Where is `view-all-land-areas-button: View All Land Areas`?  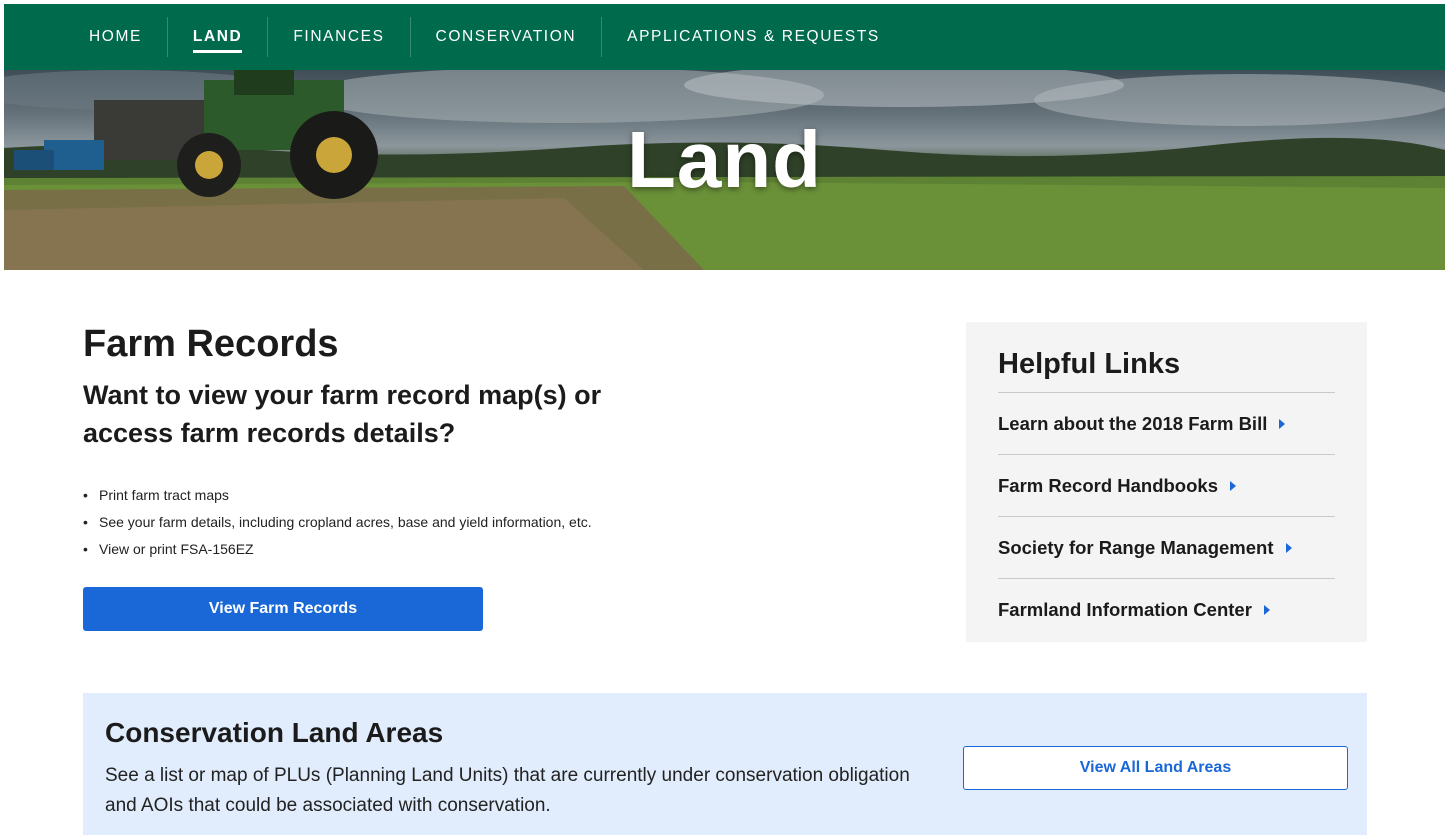 view-all-land-areas-button: View All Land Areas is located at coordinates (1155, 768).